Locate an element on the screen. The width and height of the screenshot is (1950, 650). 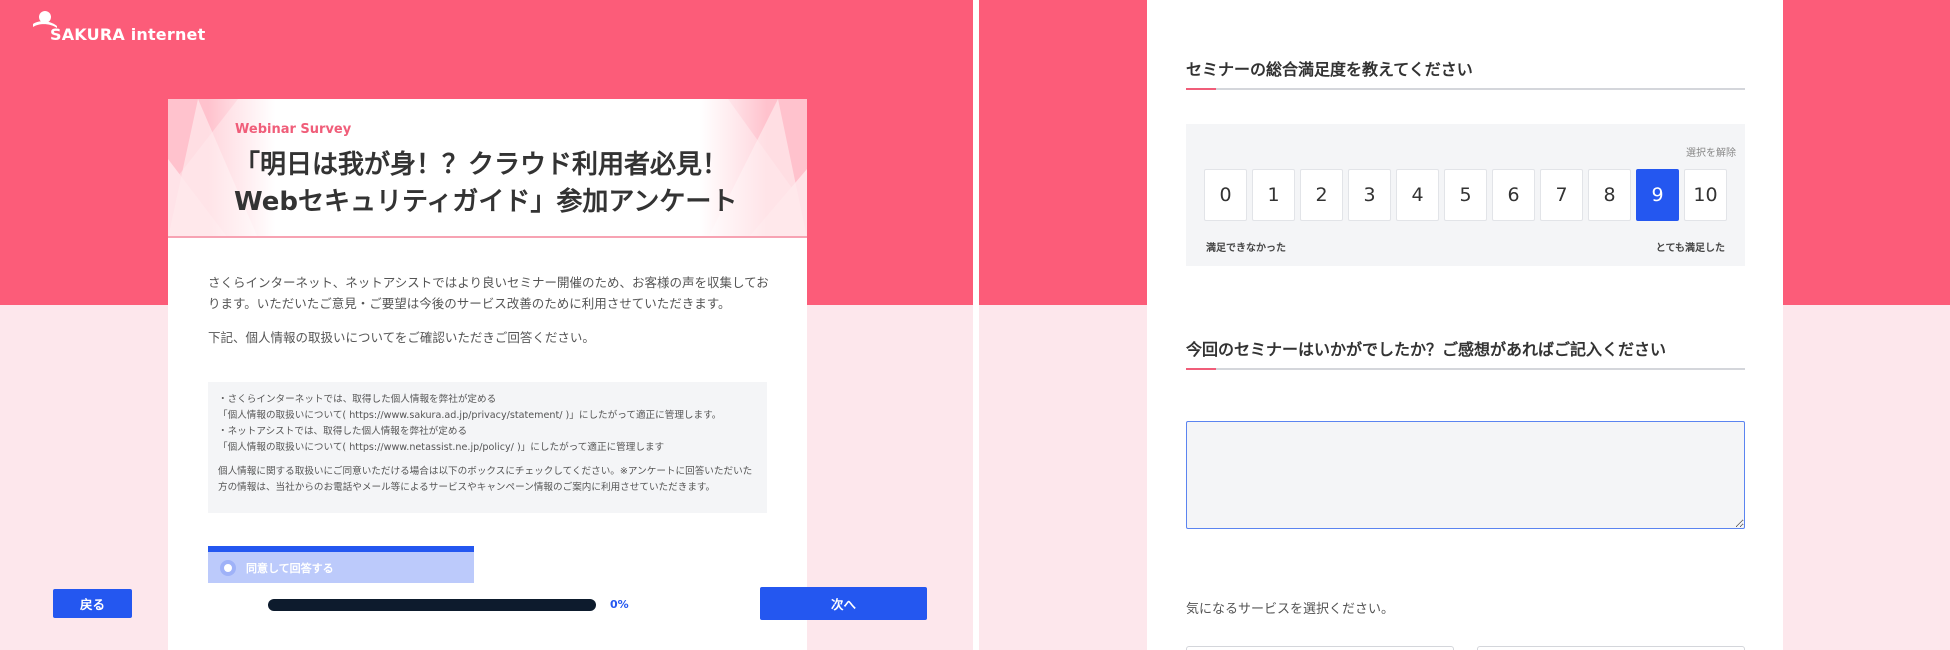
intro-paragraph: 下記、個人情報の取扱いについてをご確認いただきご回答ください。 is located at coordinates (401, 337).